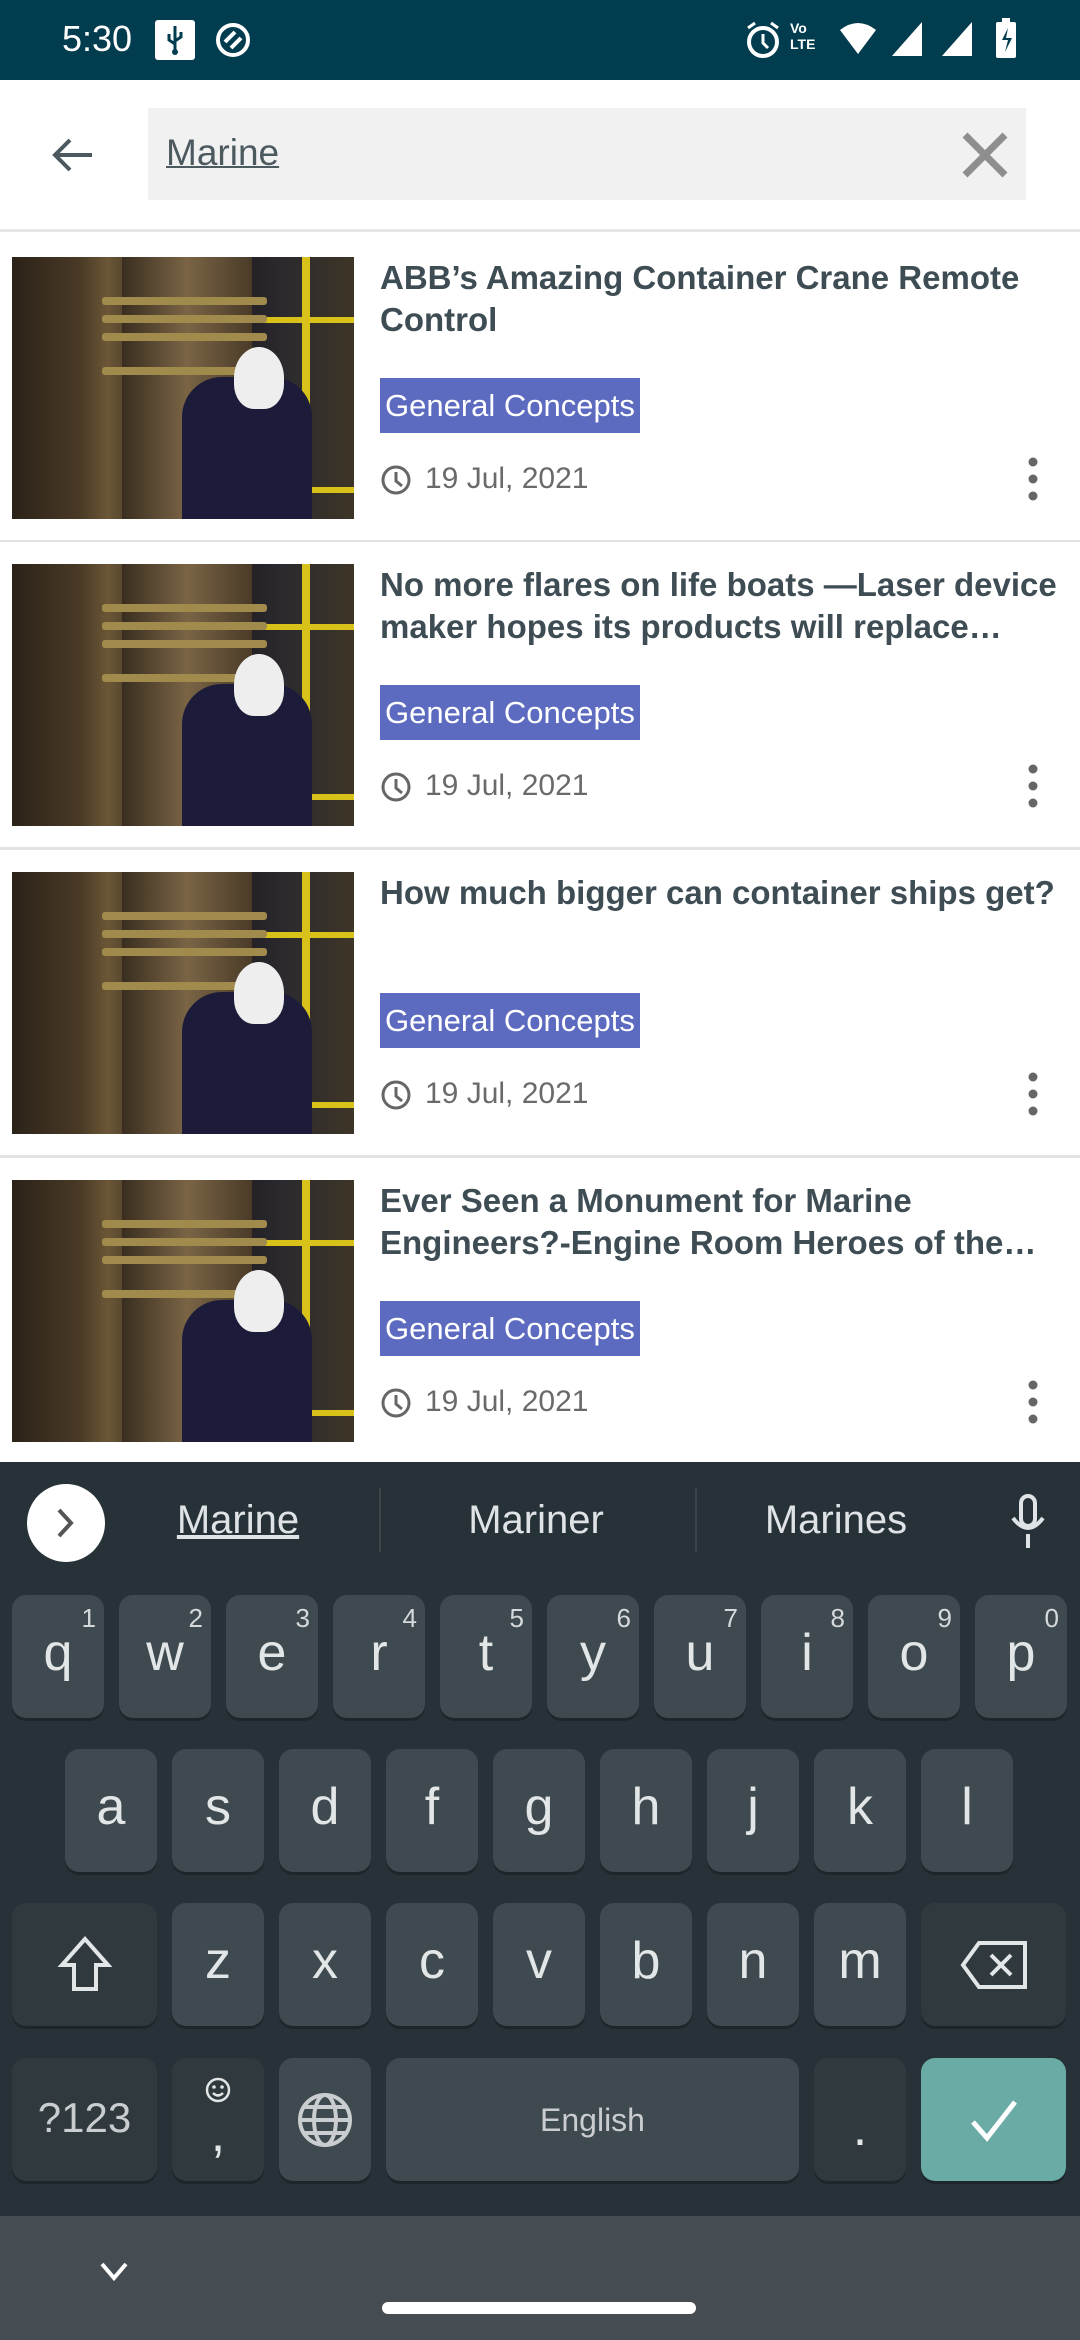 This screenshot has height=2340, width=1080. Describe the element at coordinates (807, 1656) in the screenshot. I see `key-i: i8` at that location.